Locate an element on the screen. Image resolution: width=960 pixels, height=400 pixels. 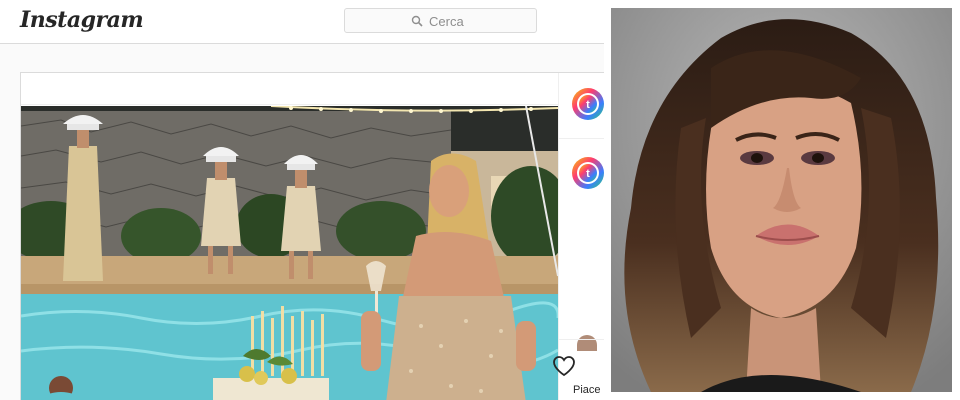
comments-panel: t t is located at coordinates (581, 236).